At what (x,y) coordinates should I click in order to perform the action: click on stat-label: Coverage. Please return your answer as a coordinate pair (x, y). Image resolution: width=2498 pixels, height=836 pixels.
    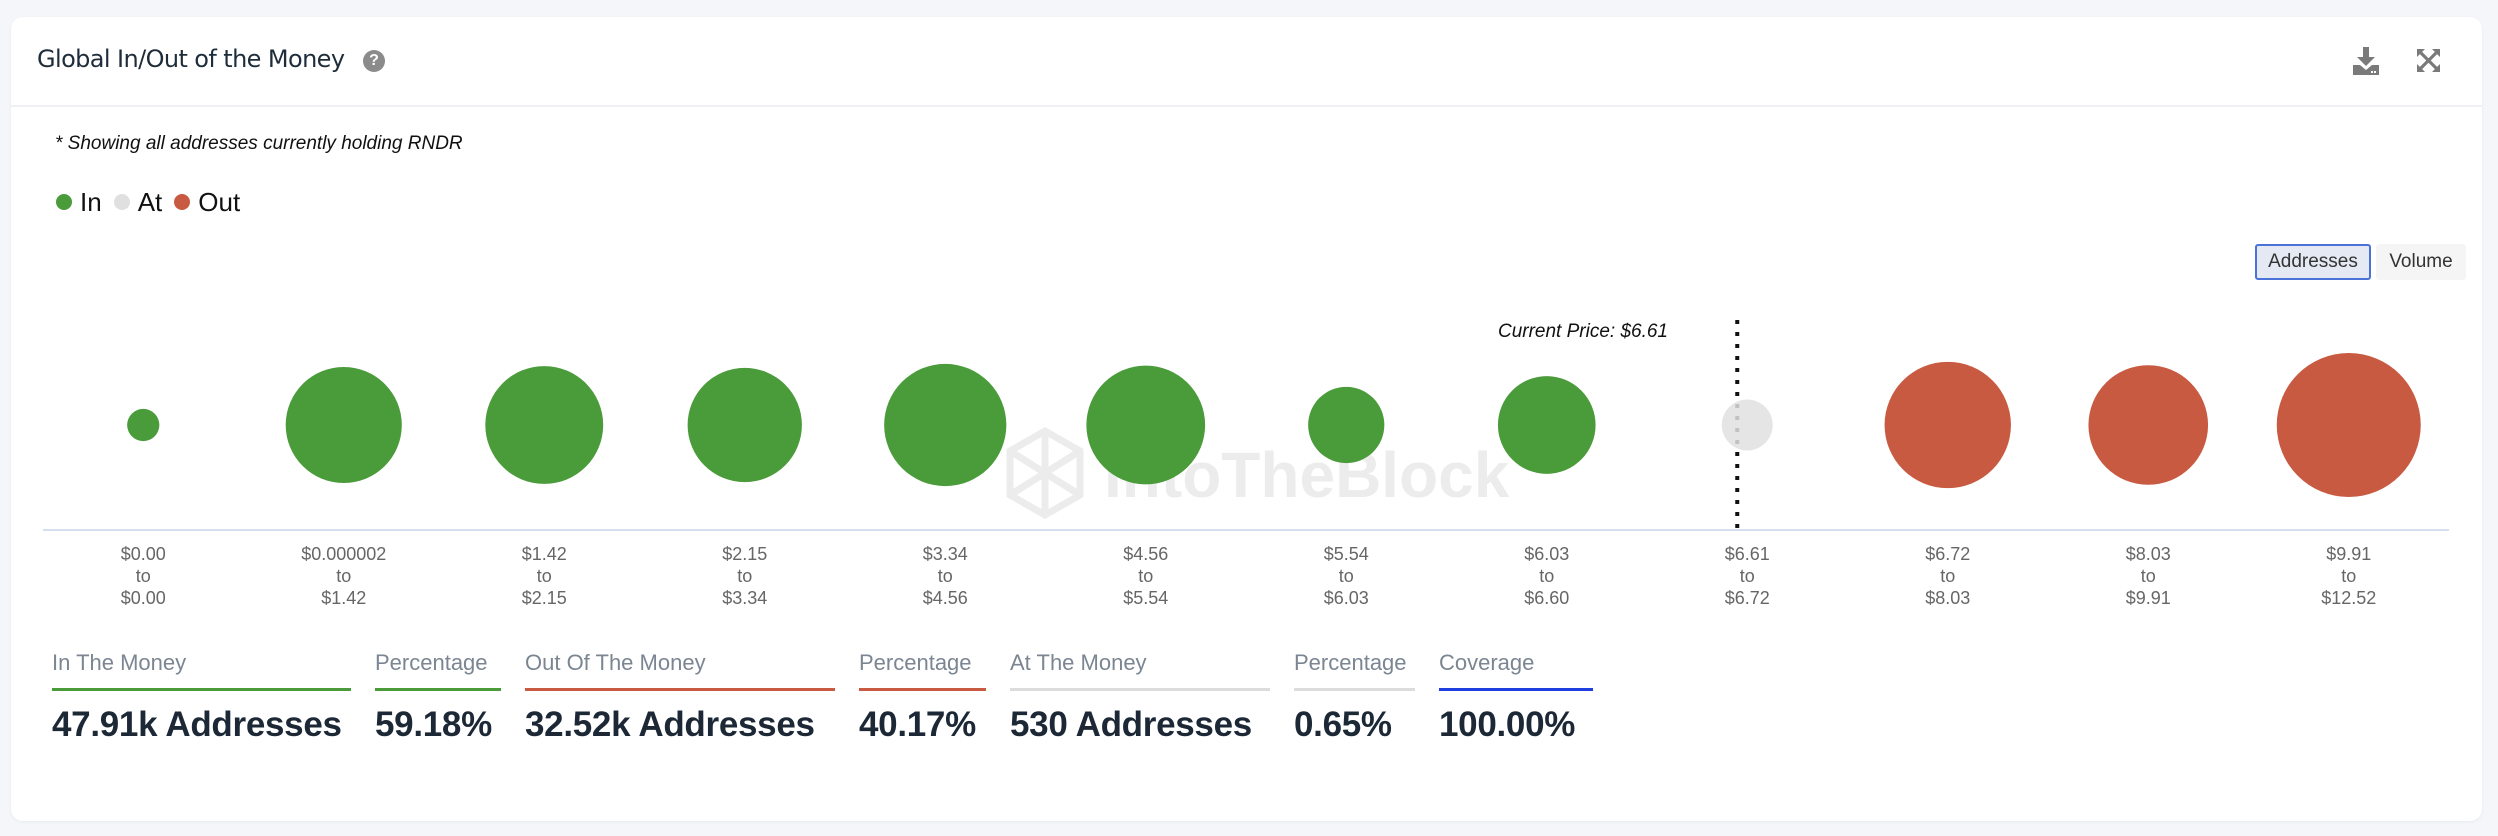
    Looking at the image, I should click on (1487, 662).